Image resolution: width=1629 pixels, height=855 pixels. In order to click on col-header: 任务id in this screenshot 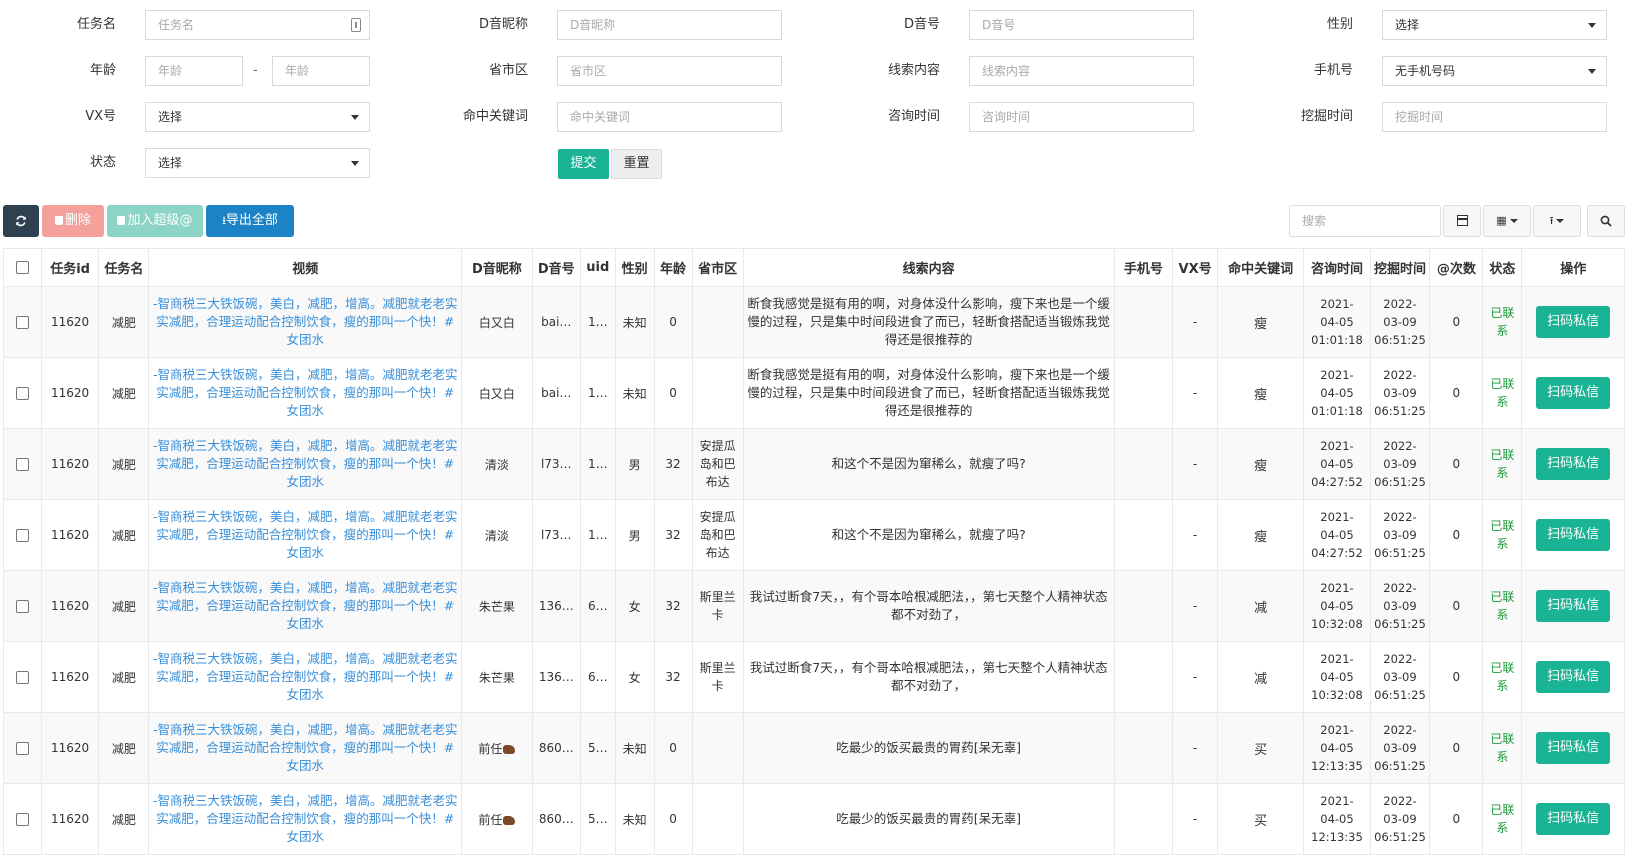, I will do `click(70, 267)`.